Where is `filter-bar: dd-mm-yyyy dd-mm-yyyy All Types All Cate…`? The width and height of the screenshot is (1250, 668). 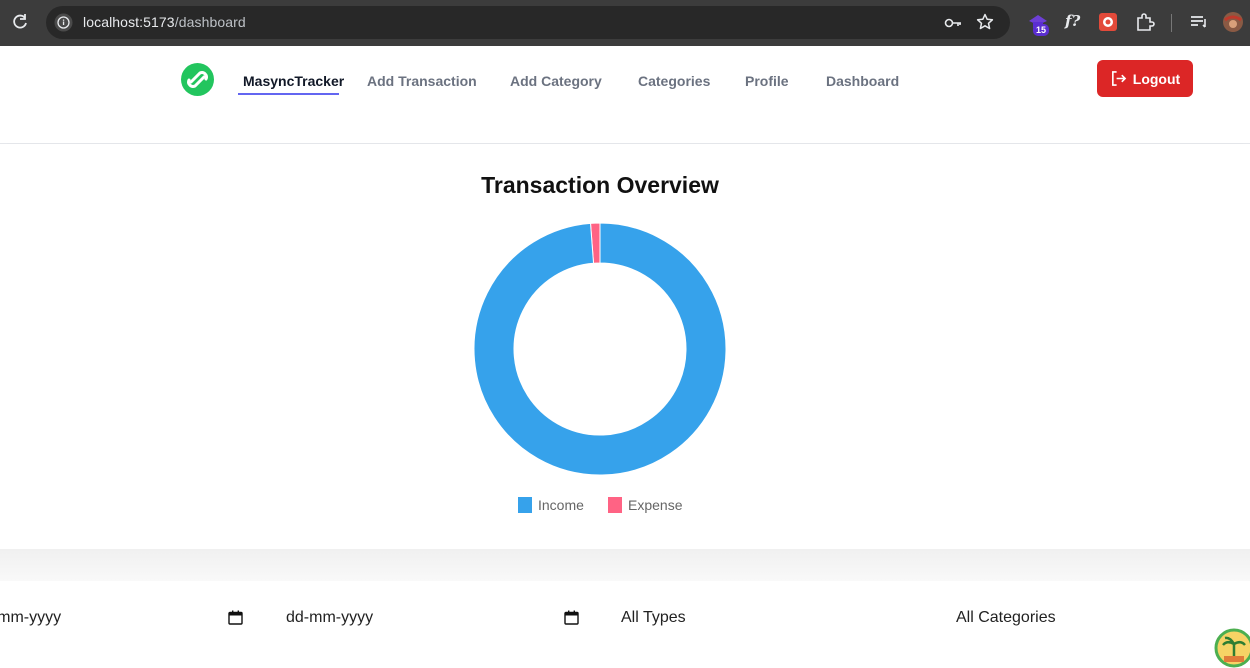
filter-bar: dd-mm-yyyy dd-mm-yyyy All Types All Cate… is located at coordinates (625, 619).